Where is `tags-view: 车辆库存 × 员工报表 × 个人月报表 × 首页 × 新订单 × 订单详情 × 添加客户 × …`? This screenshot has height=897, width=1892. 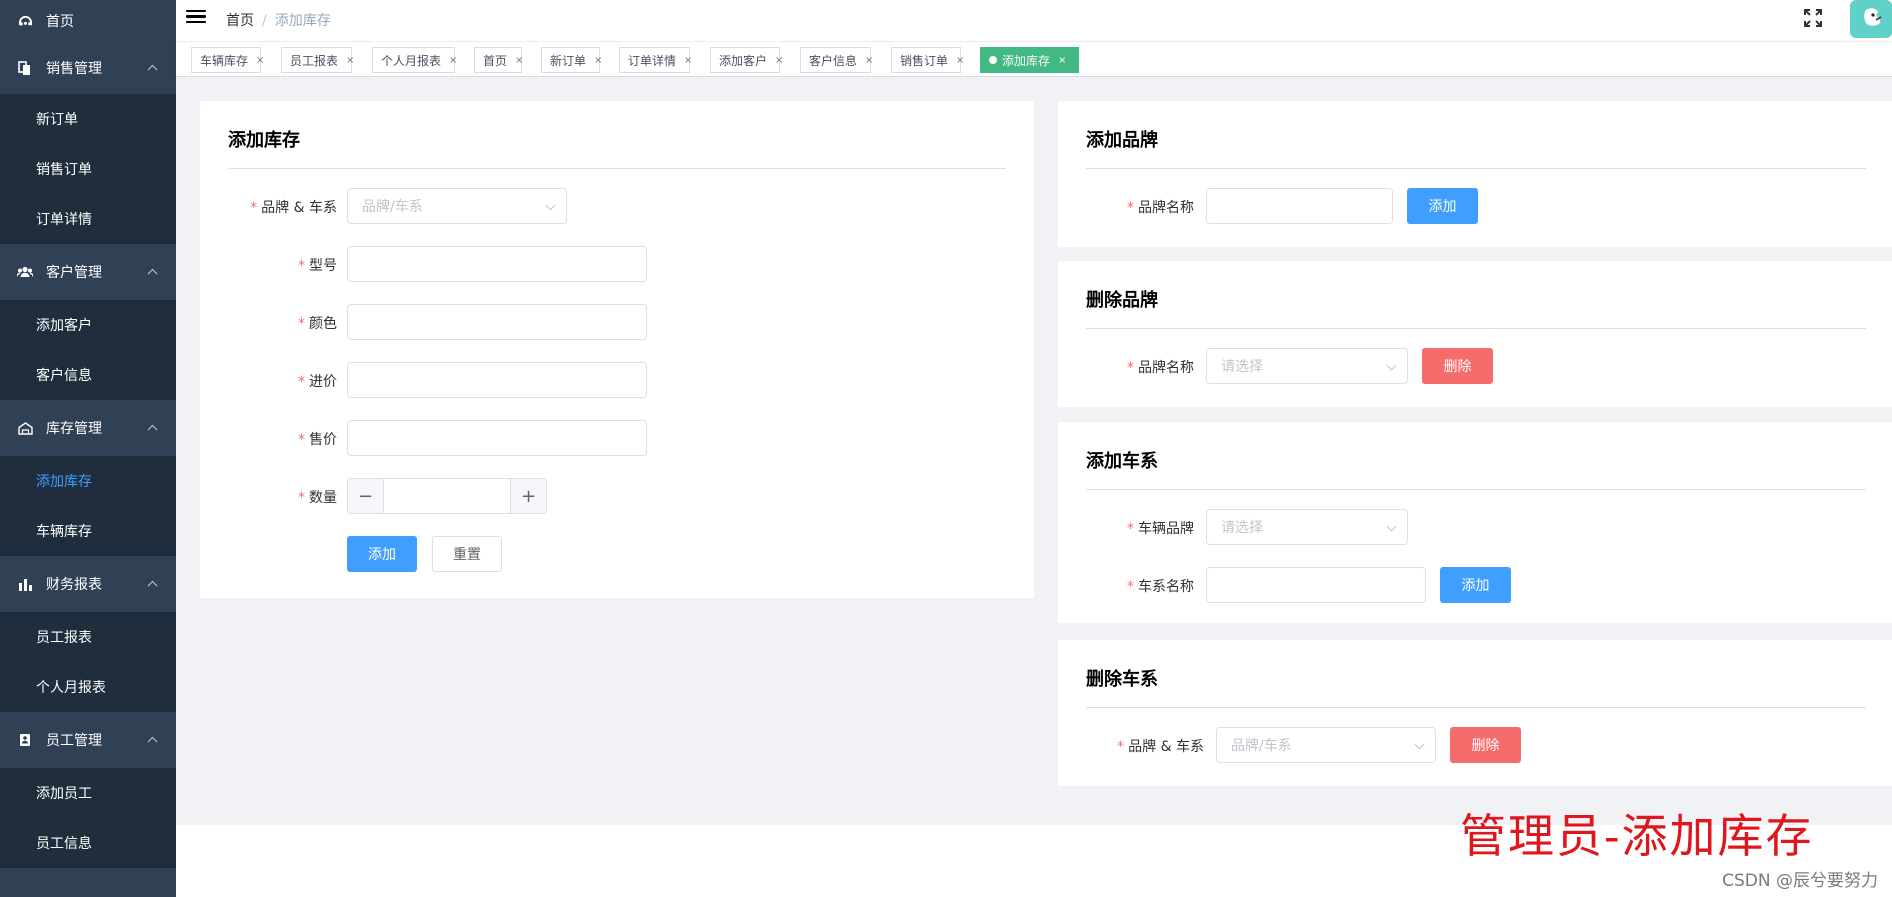 tags-view: 车辆库存 × 员工报表 × 个人月报表 × 首页 × 新订单 × 订单详情 × 添加客户 × … is located at coordinates (1034, 59).